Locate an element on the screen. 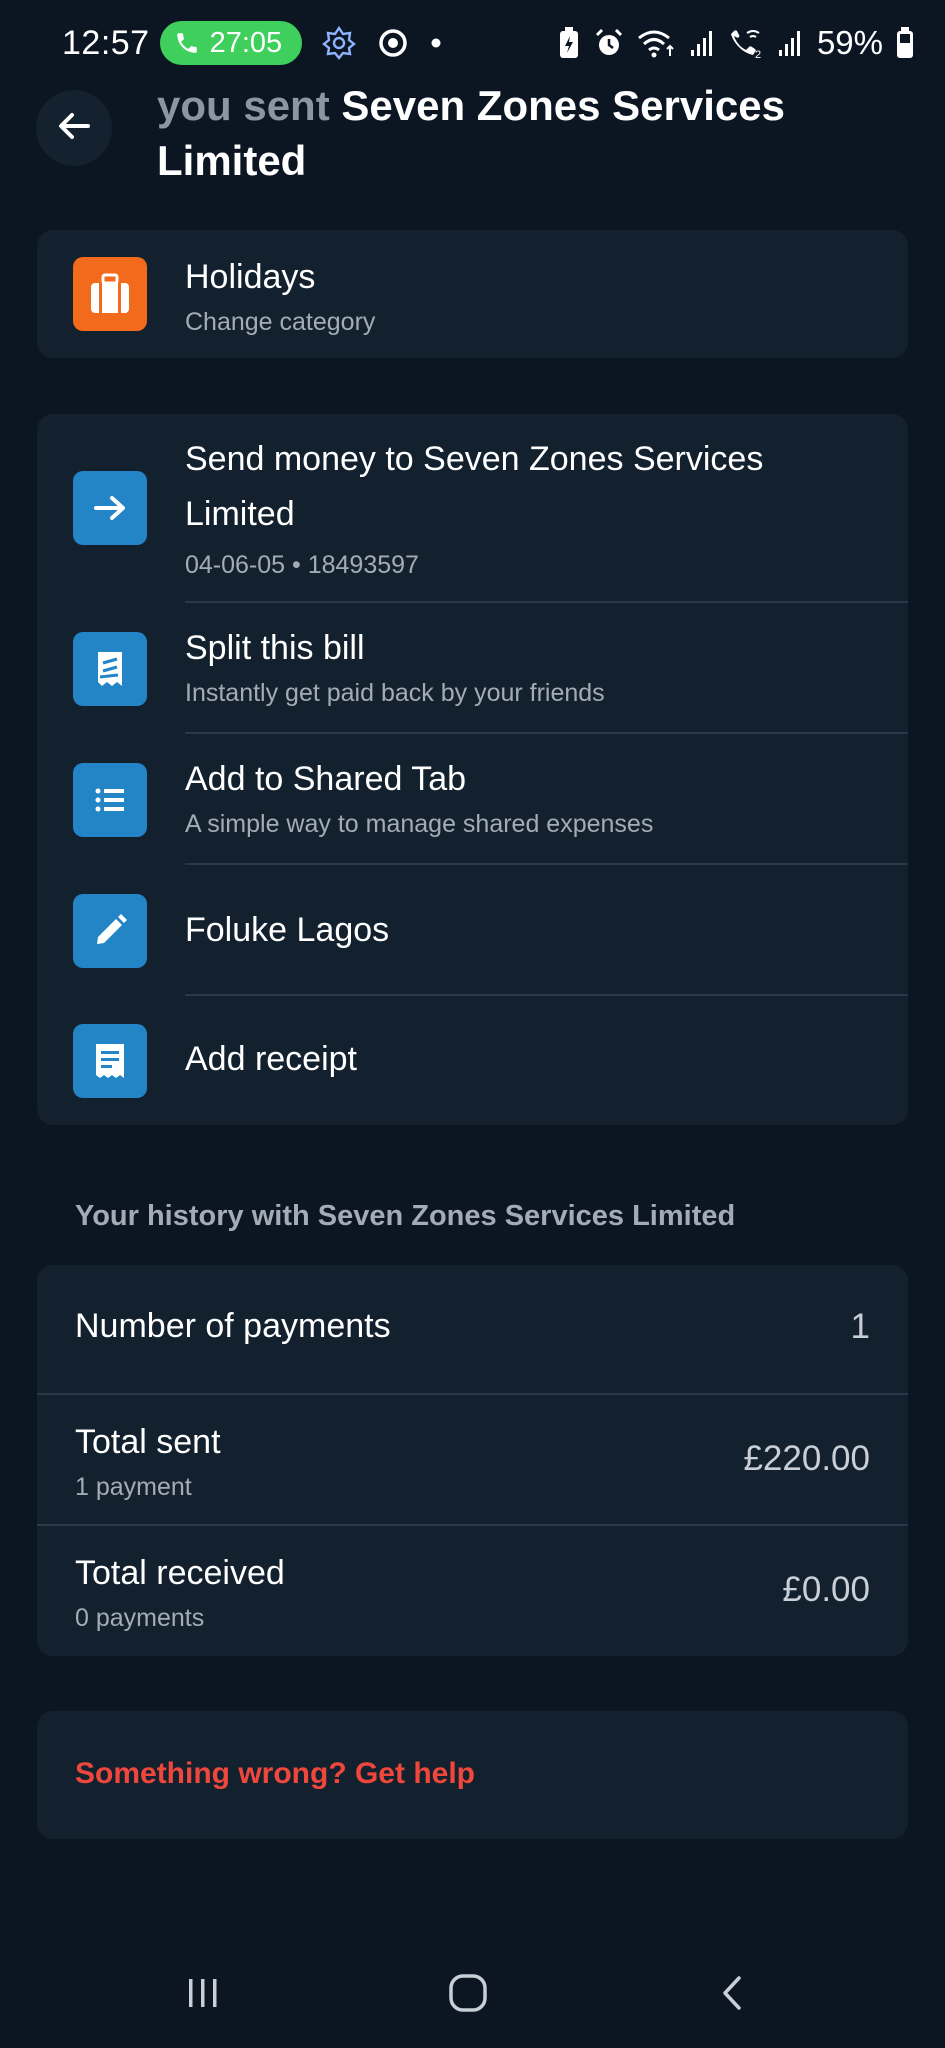  history-row-sent: Total sent 1 payment £220.00 is located at coordinates (472, 1460).